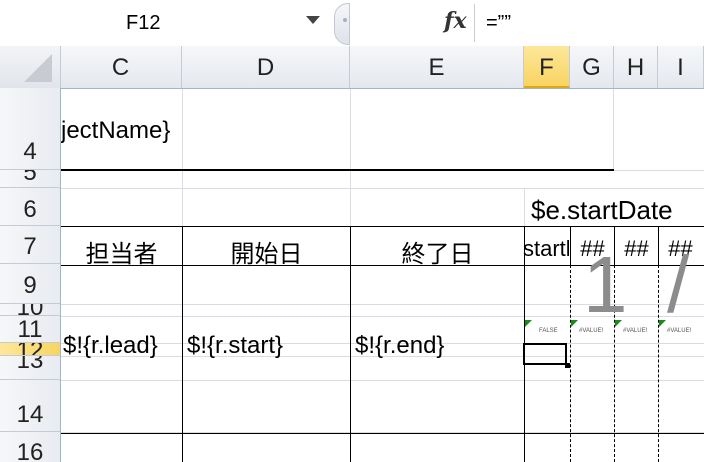 The image size is (704, 462). I want to click on header-f-cell: startl, so click(546, 249).